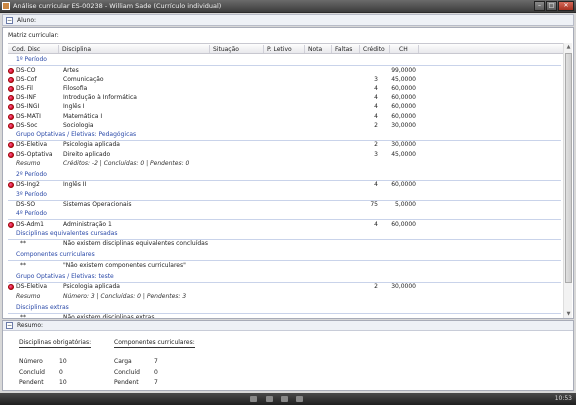 The height and width of the screenshot is (405, 576). I want to click on group-title: Grupo Optativas / Eletivas: teste, so click(65, 276).